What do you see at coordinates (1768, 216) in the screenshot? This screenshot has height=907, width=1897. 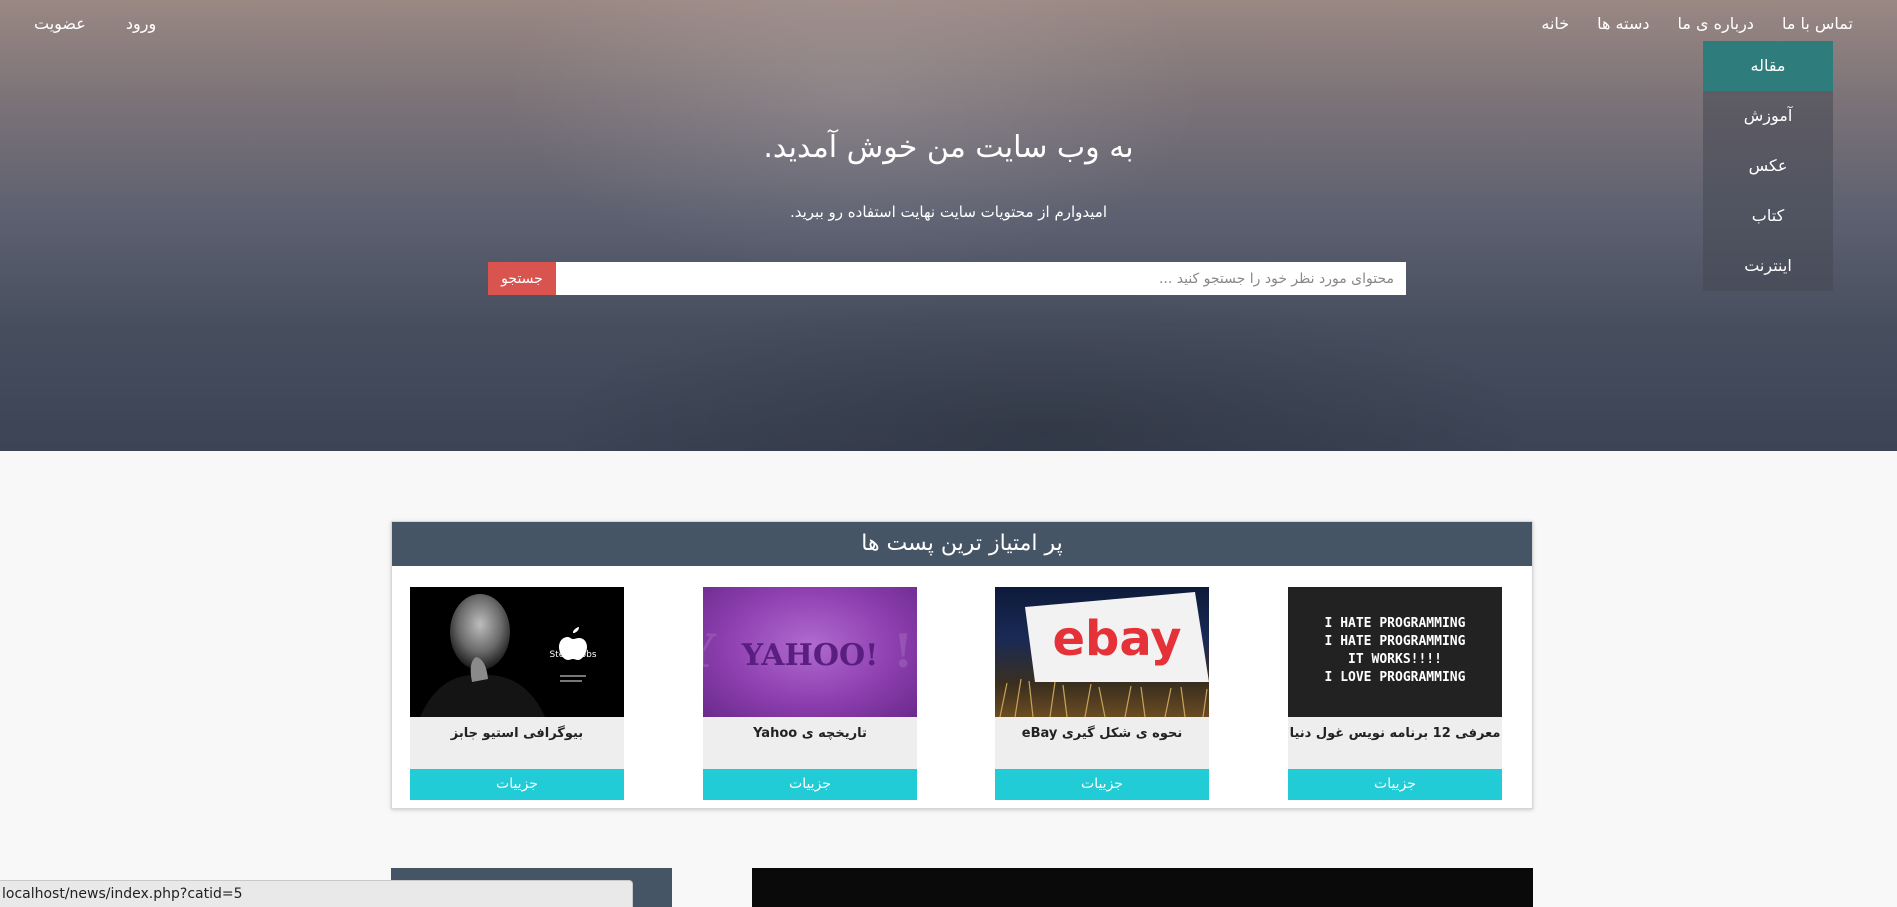 I see `dropdown-item-books: کتاب` at bounding box center [1768, 216].